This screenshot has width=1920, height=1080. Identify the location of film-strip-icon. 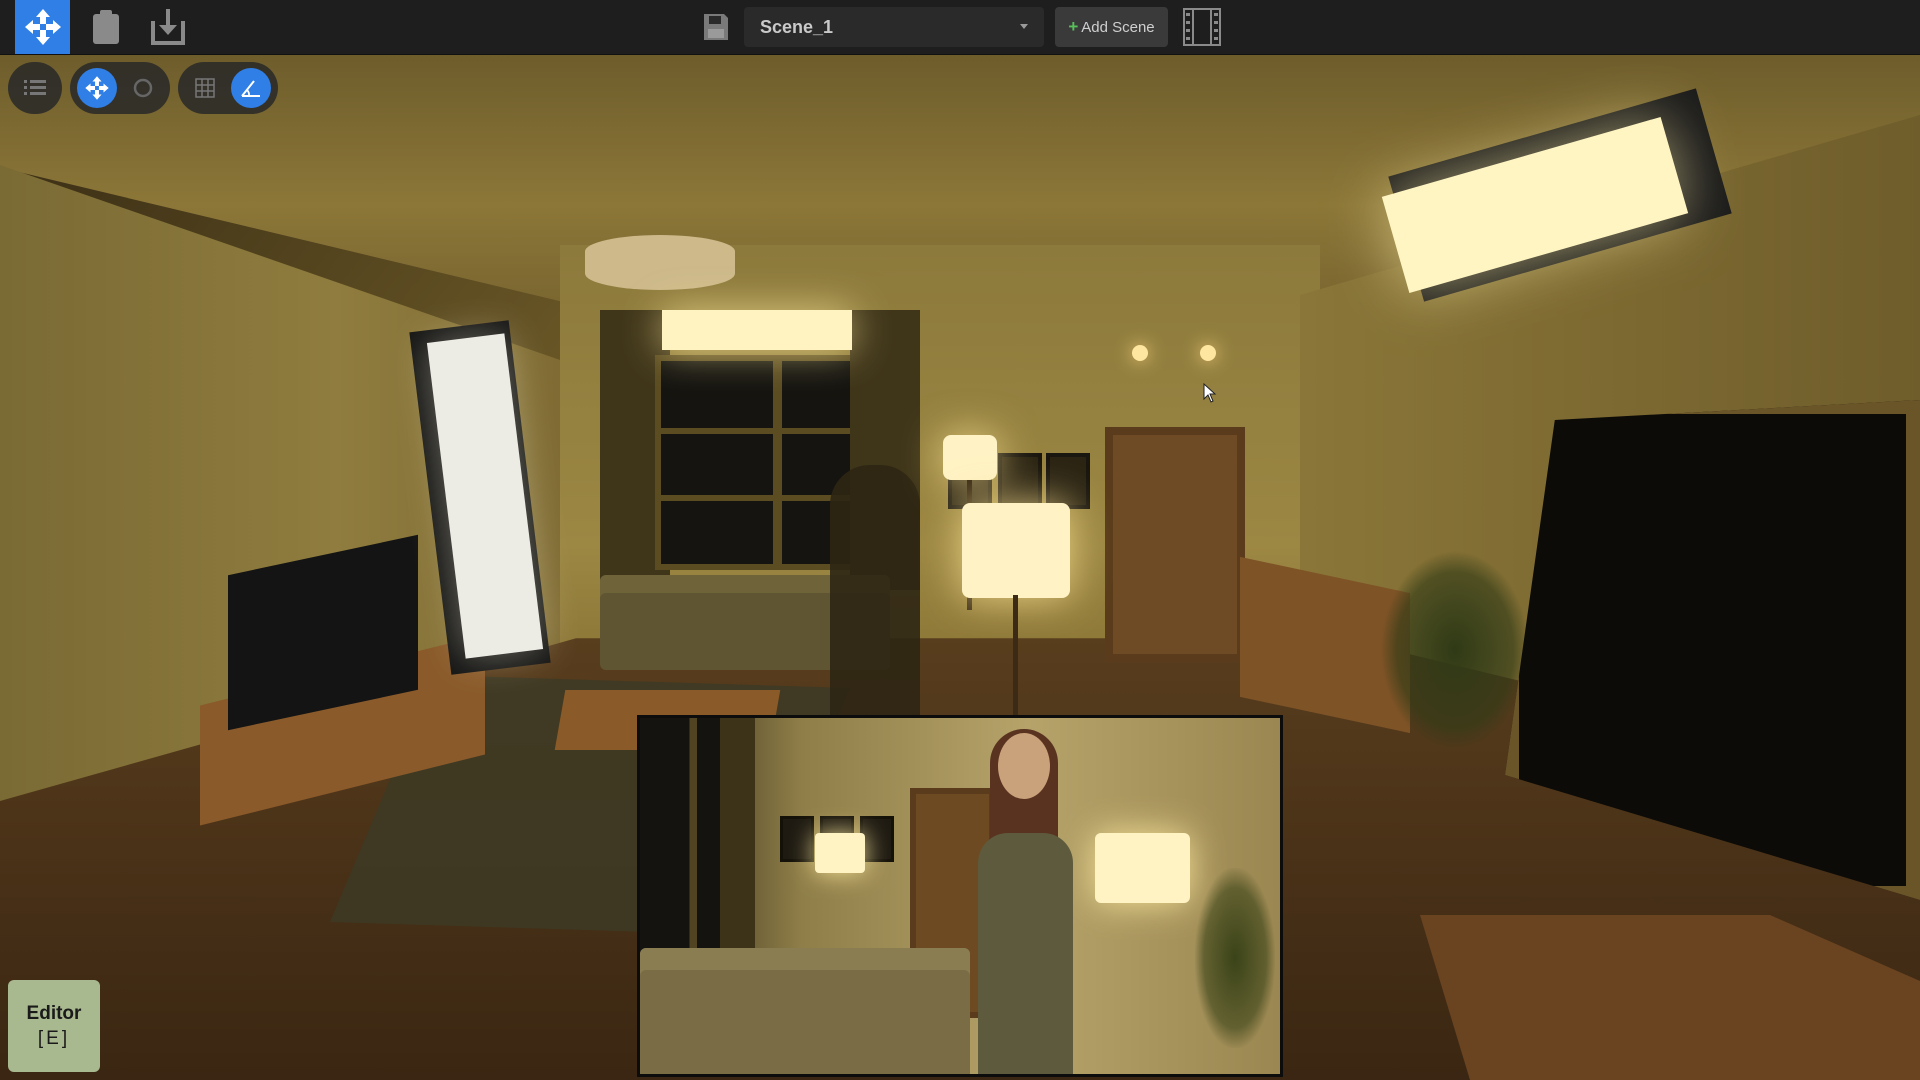
(1202, 27).